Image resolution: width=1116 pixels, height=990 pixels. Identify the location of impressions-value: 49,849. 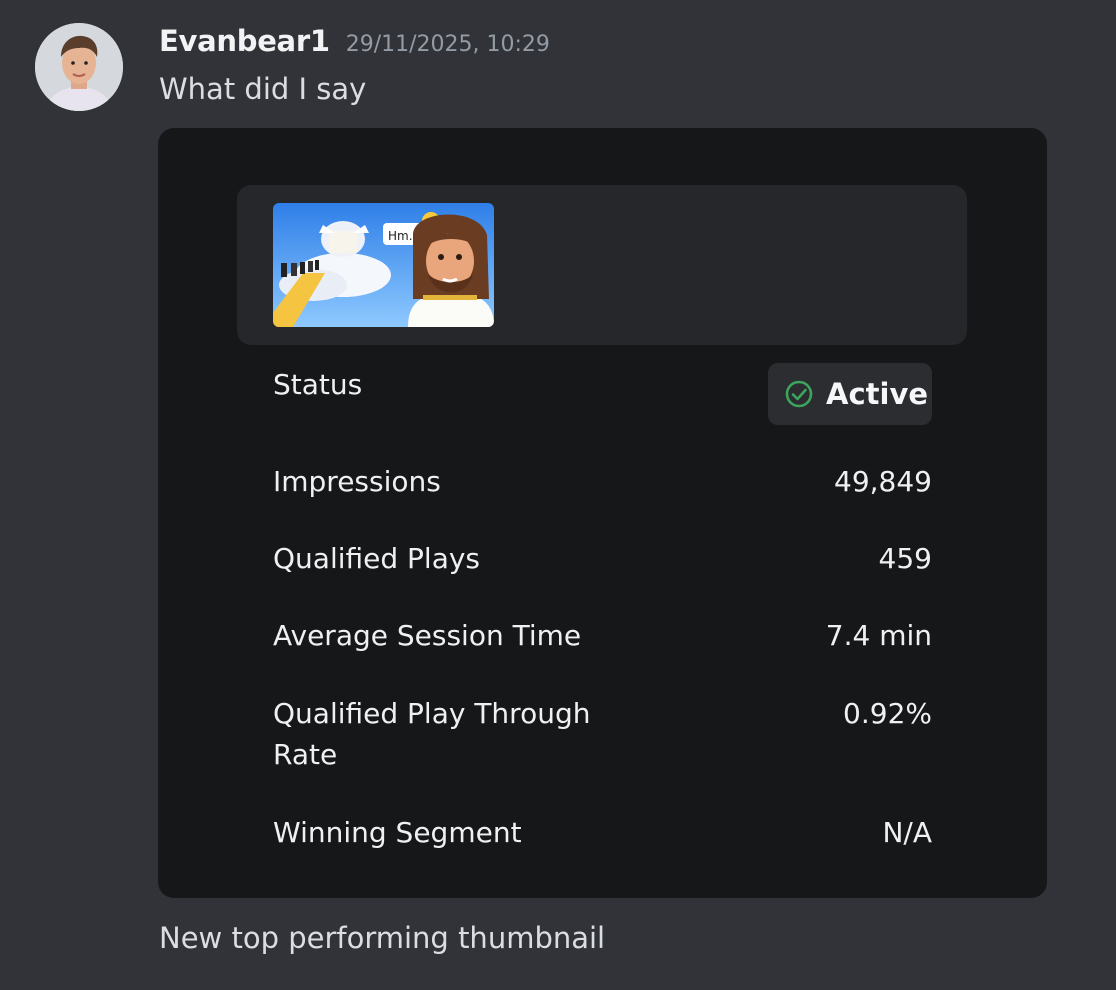
(883, 481).